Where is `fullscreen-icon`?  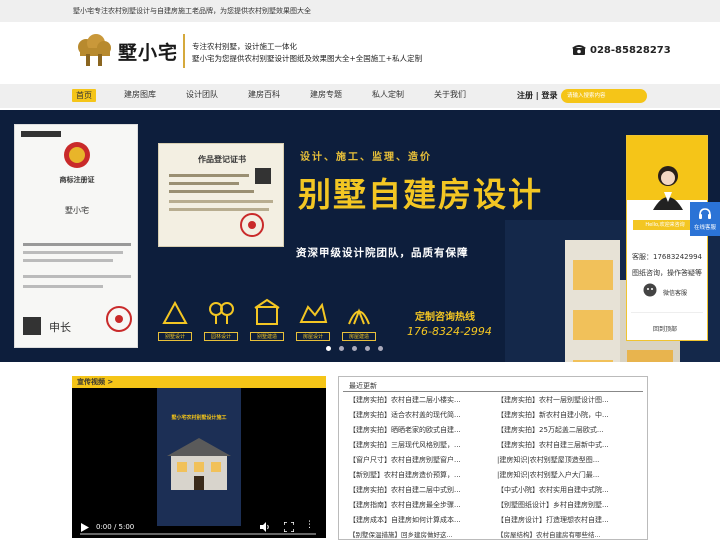 fullscreen-icon is located at coordinates (289, 527).